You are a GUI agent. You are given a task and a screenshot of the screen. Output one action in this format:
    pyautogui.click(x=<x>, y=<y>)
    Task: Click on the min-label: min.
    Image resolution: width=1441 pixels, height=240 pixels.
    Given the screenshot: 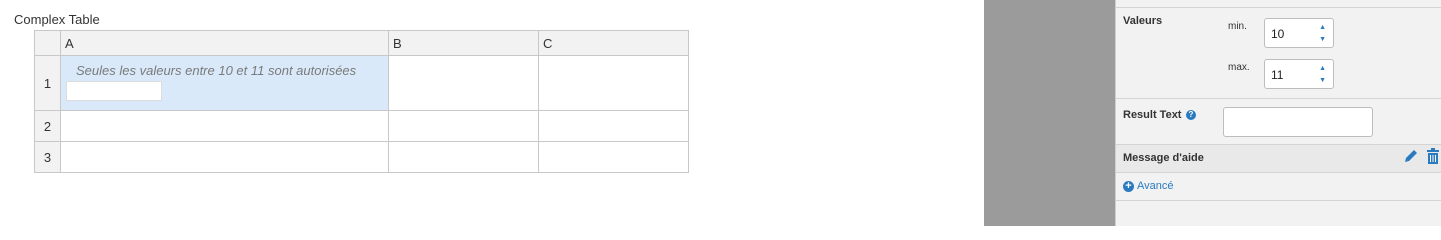 What is the action you would take?
    pyautogui.click(x=1237, y=26)
    